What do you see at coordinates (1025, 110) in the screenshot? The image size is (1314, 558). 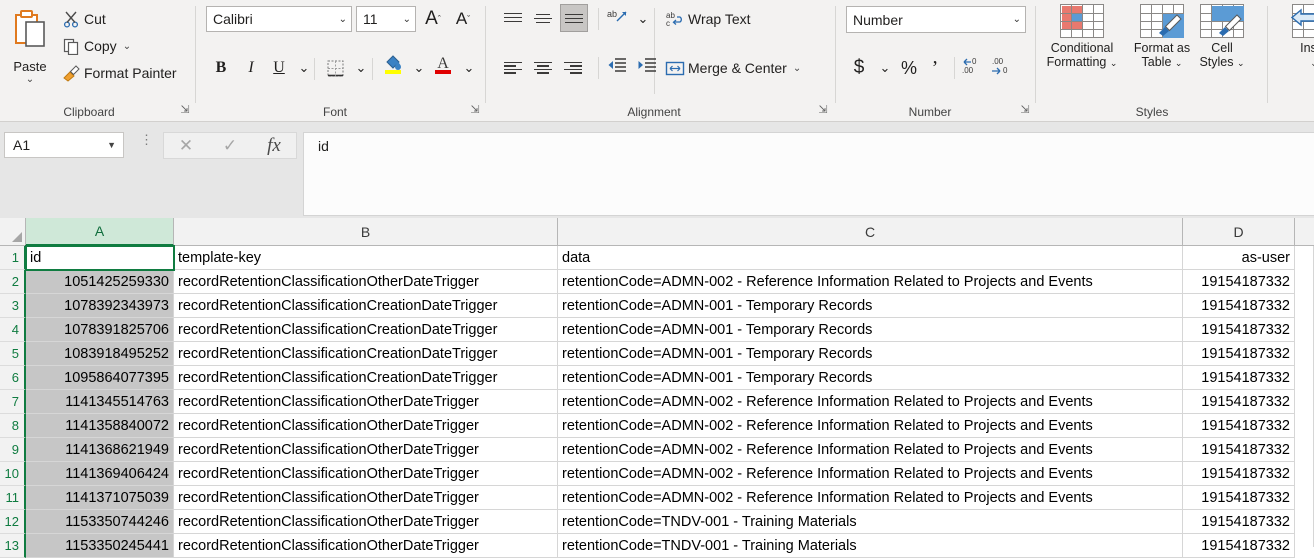 I see `number-dialog-launcher: ⇲` at bounding box center [1025, 110].